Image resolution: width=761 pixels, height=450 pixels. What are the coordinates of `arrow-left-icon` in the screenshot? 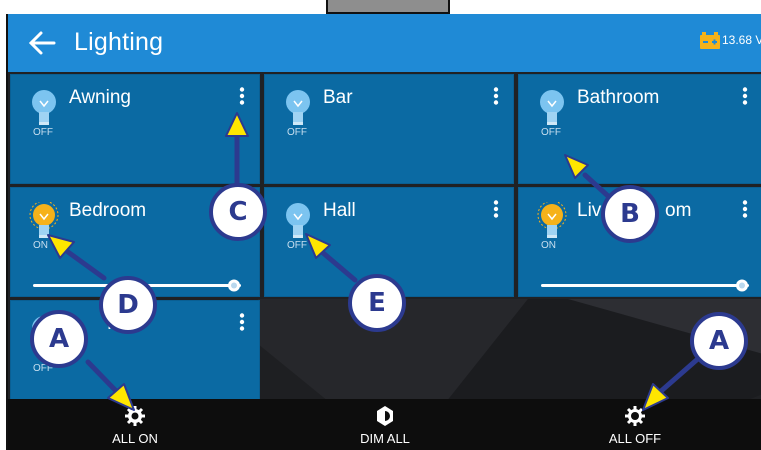 It's located at (42, 43).